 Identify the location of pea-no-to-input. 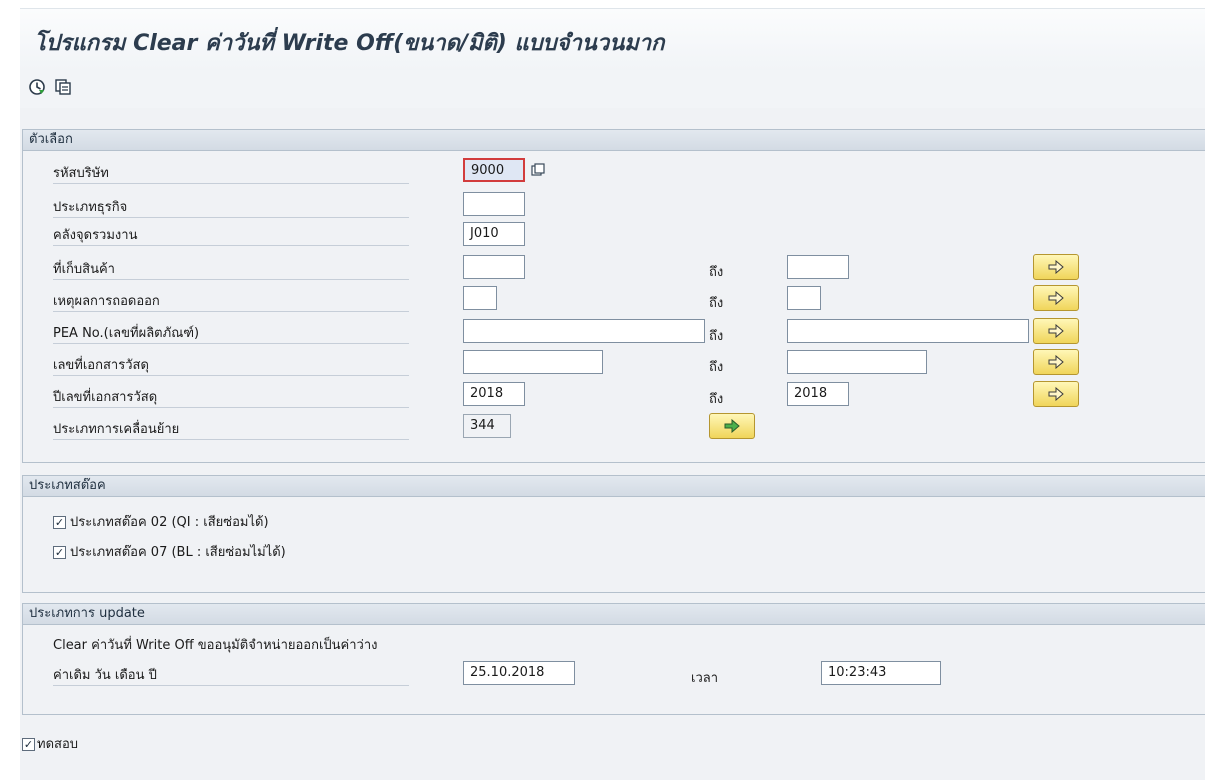
(908, 331).